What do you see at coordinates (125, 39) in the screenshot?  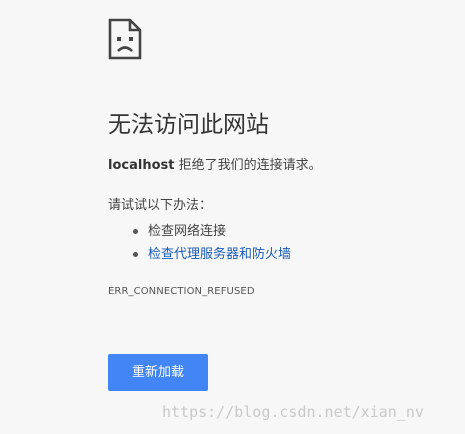 I see `sad-page-icon` at bounding box center [125, 39].